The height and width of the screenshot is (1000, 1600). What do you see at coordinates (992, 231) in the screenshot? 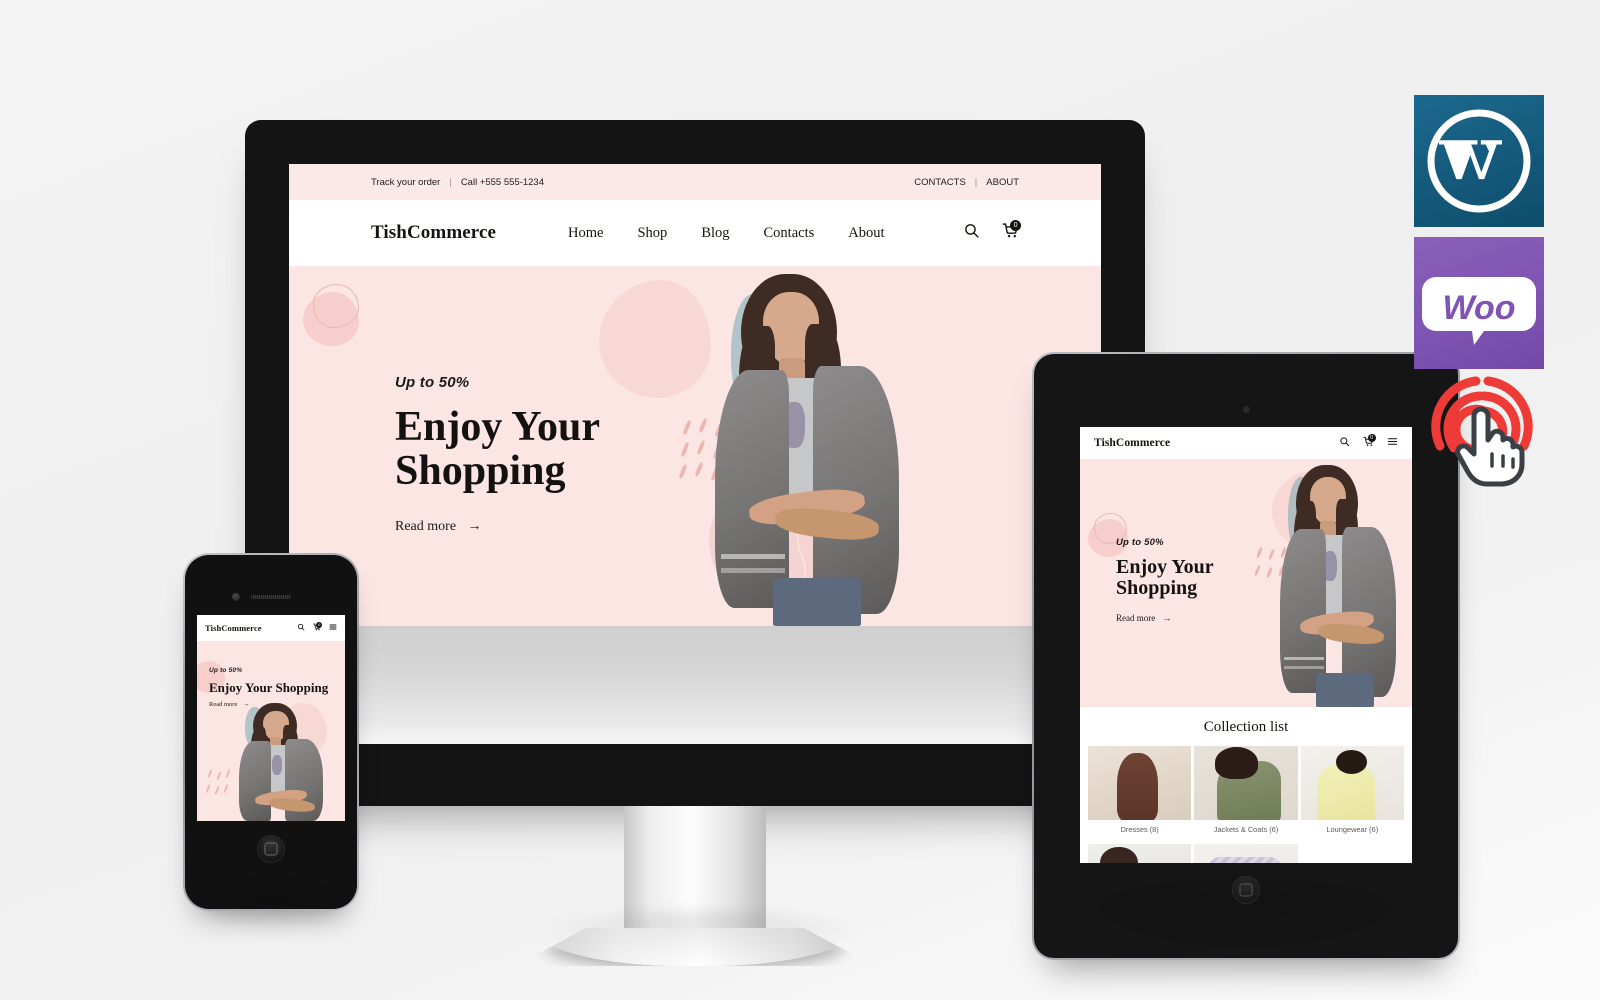
I see `nav-icon-group: 0` at bounding box center [992, 231].